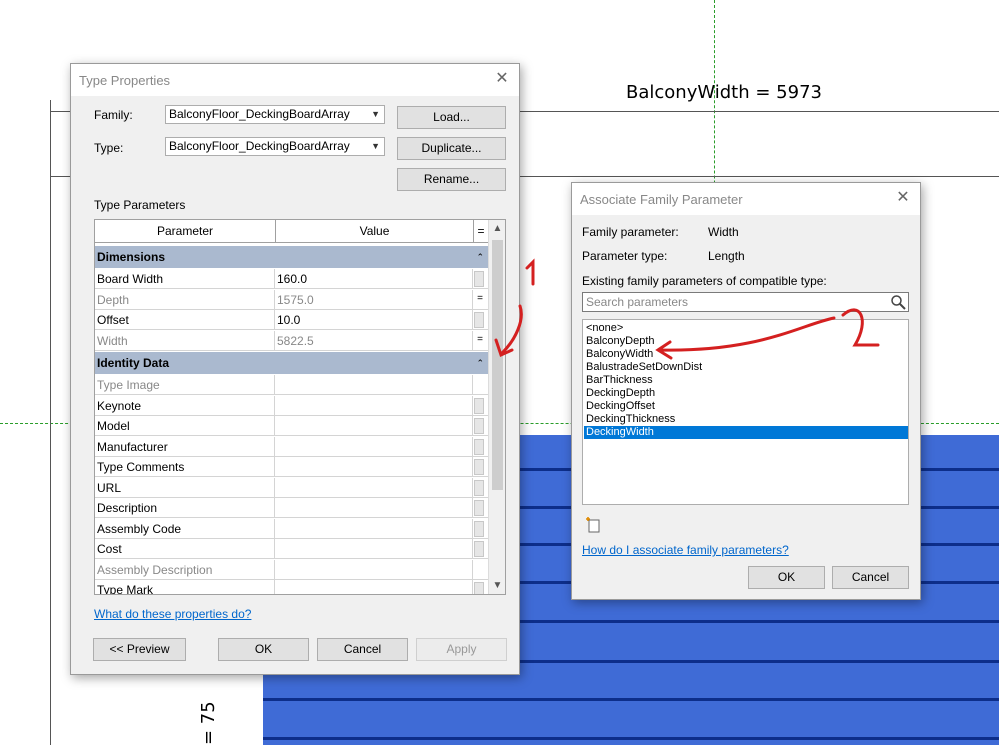 This screenshot has height=745, width=999. Describe the element at coordinates (746, 341) in the screenshot. I see `list-item: BalconyDepth` at that location.